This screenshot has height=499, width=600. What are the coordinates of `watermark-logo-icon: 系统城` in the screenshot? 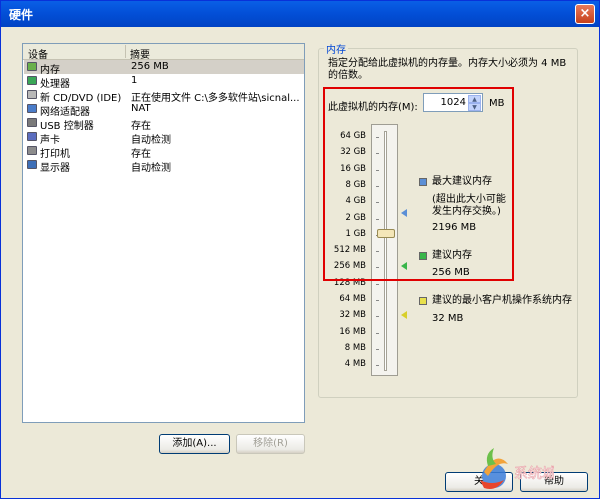 It's located at (517, 468).